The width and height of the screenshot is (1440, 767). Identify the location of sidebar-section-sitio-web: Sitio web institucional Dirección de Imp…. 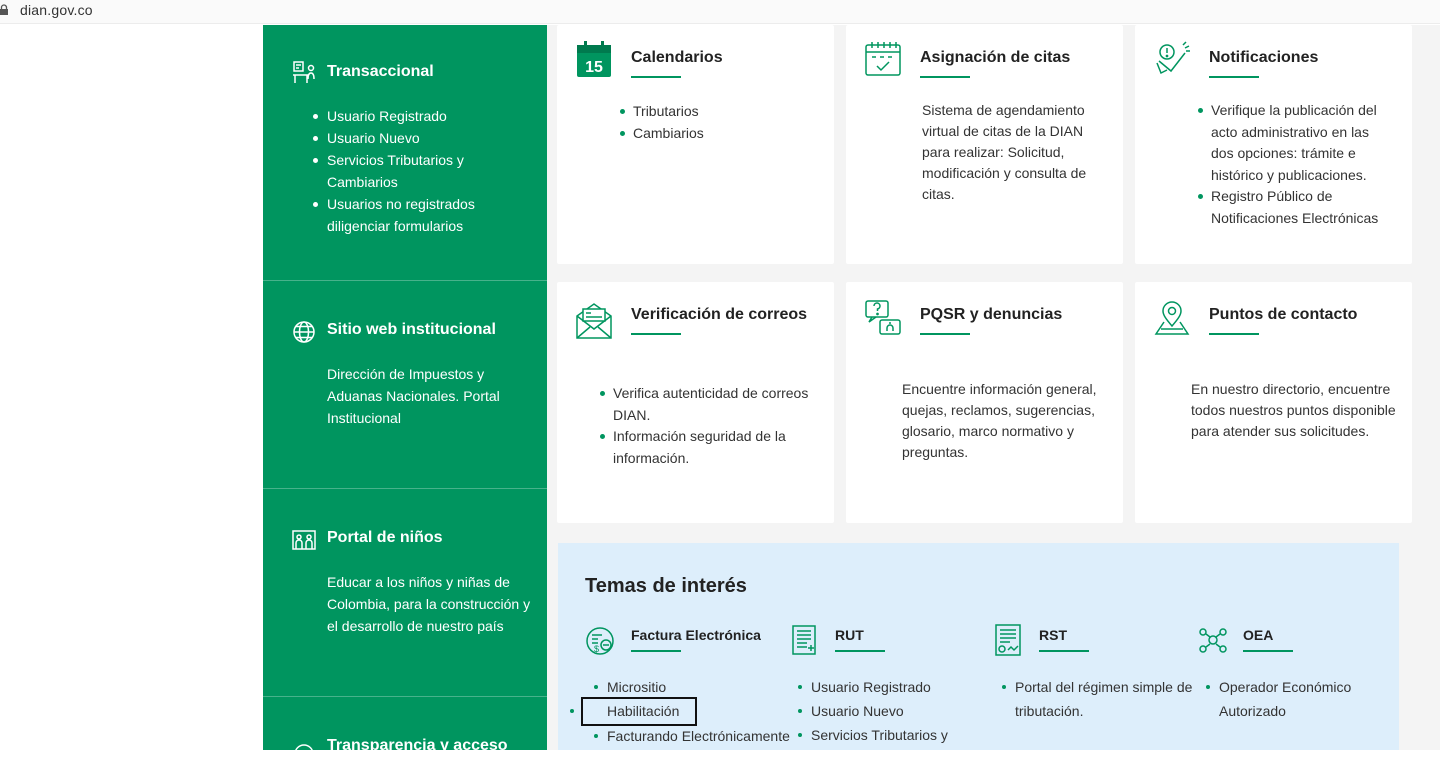
(405, 385).